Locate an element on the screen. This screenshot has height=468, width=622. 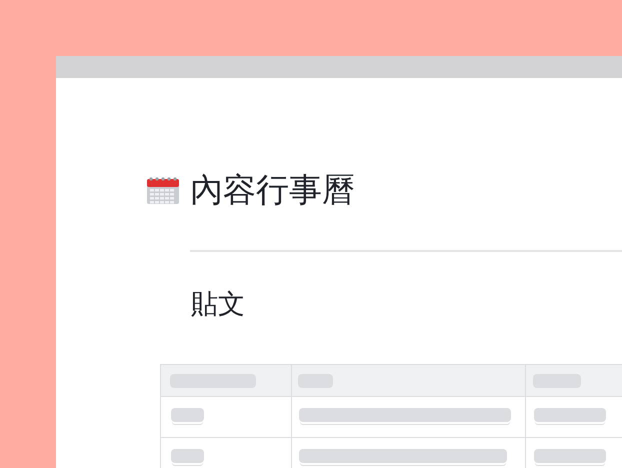
section-heading: 貼文 is located at coordinates (218, 305).